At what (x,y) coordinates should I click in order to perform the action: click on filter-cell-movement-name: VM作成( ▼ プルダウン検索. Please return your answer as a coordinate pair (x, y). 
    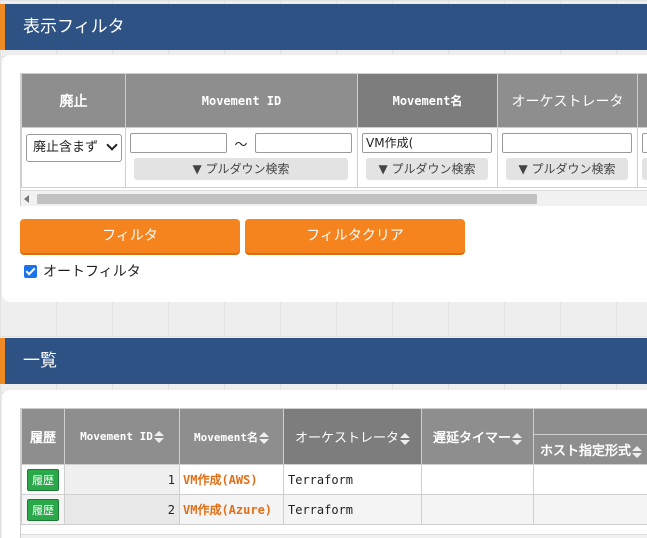
    Looking at the image, I should click on (427, 157).